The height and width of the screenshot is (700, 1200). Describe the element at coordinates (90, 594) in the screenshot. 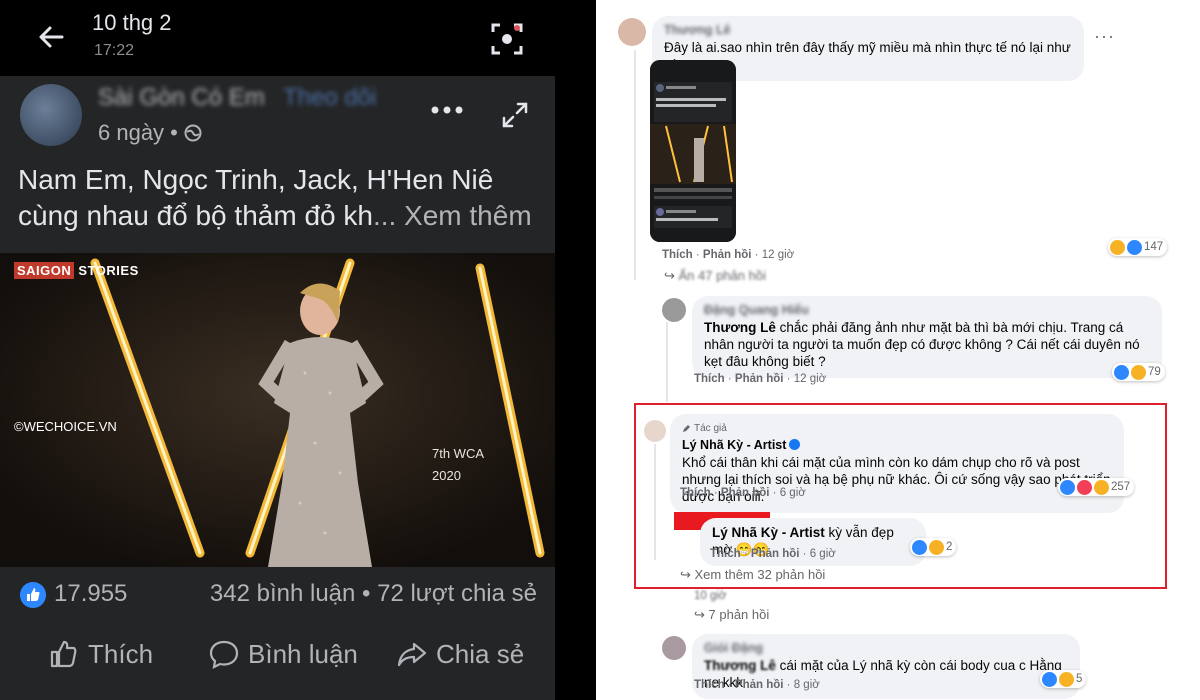

I see `like-count: 17.955` at that location.